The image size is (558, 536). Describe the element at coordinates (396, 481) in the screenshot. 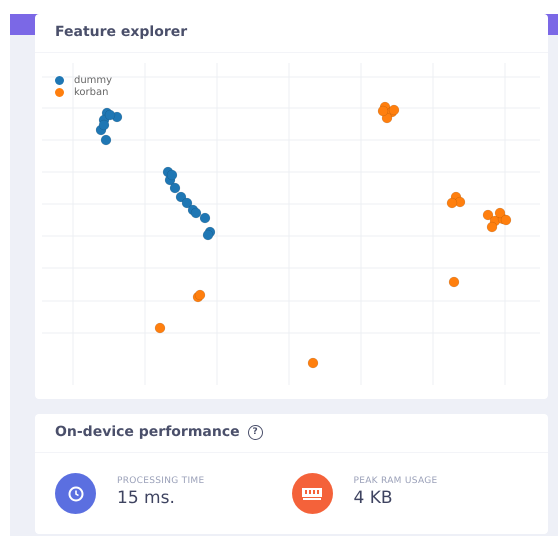

I see `metric-label: PEAK RAM USAGE` at that location.